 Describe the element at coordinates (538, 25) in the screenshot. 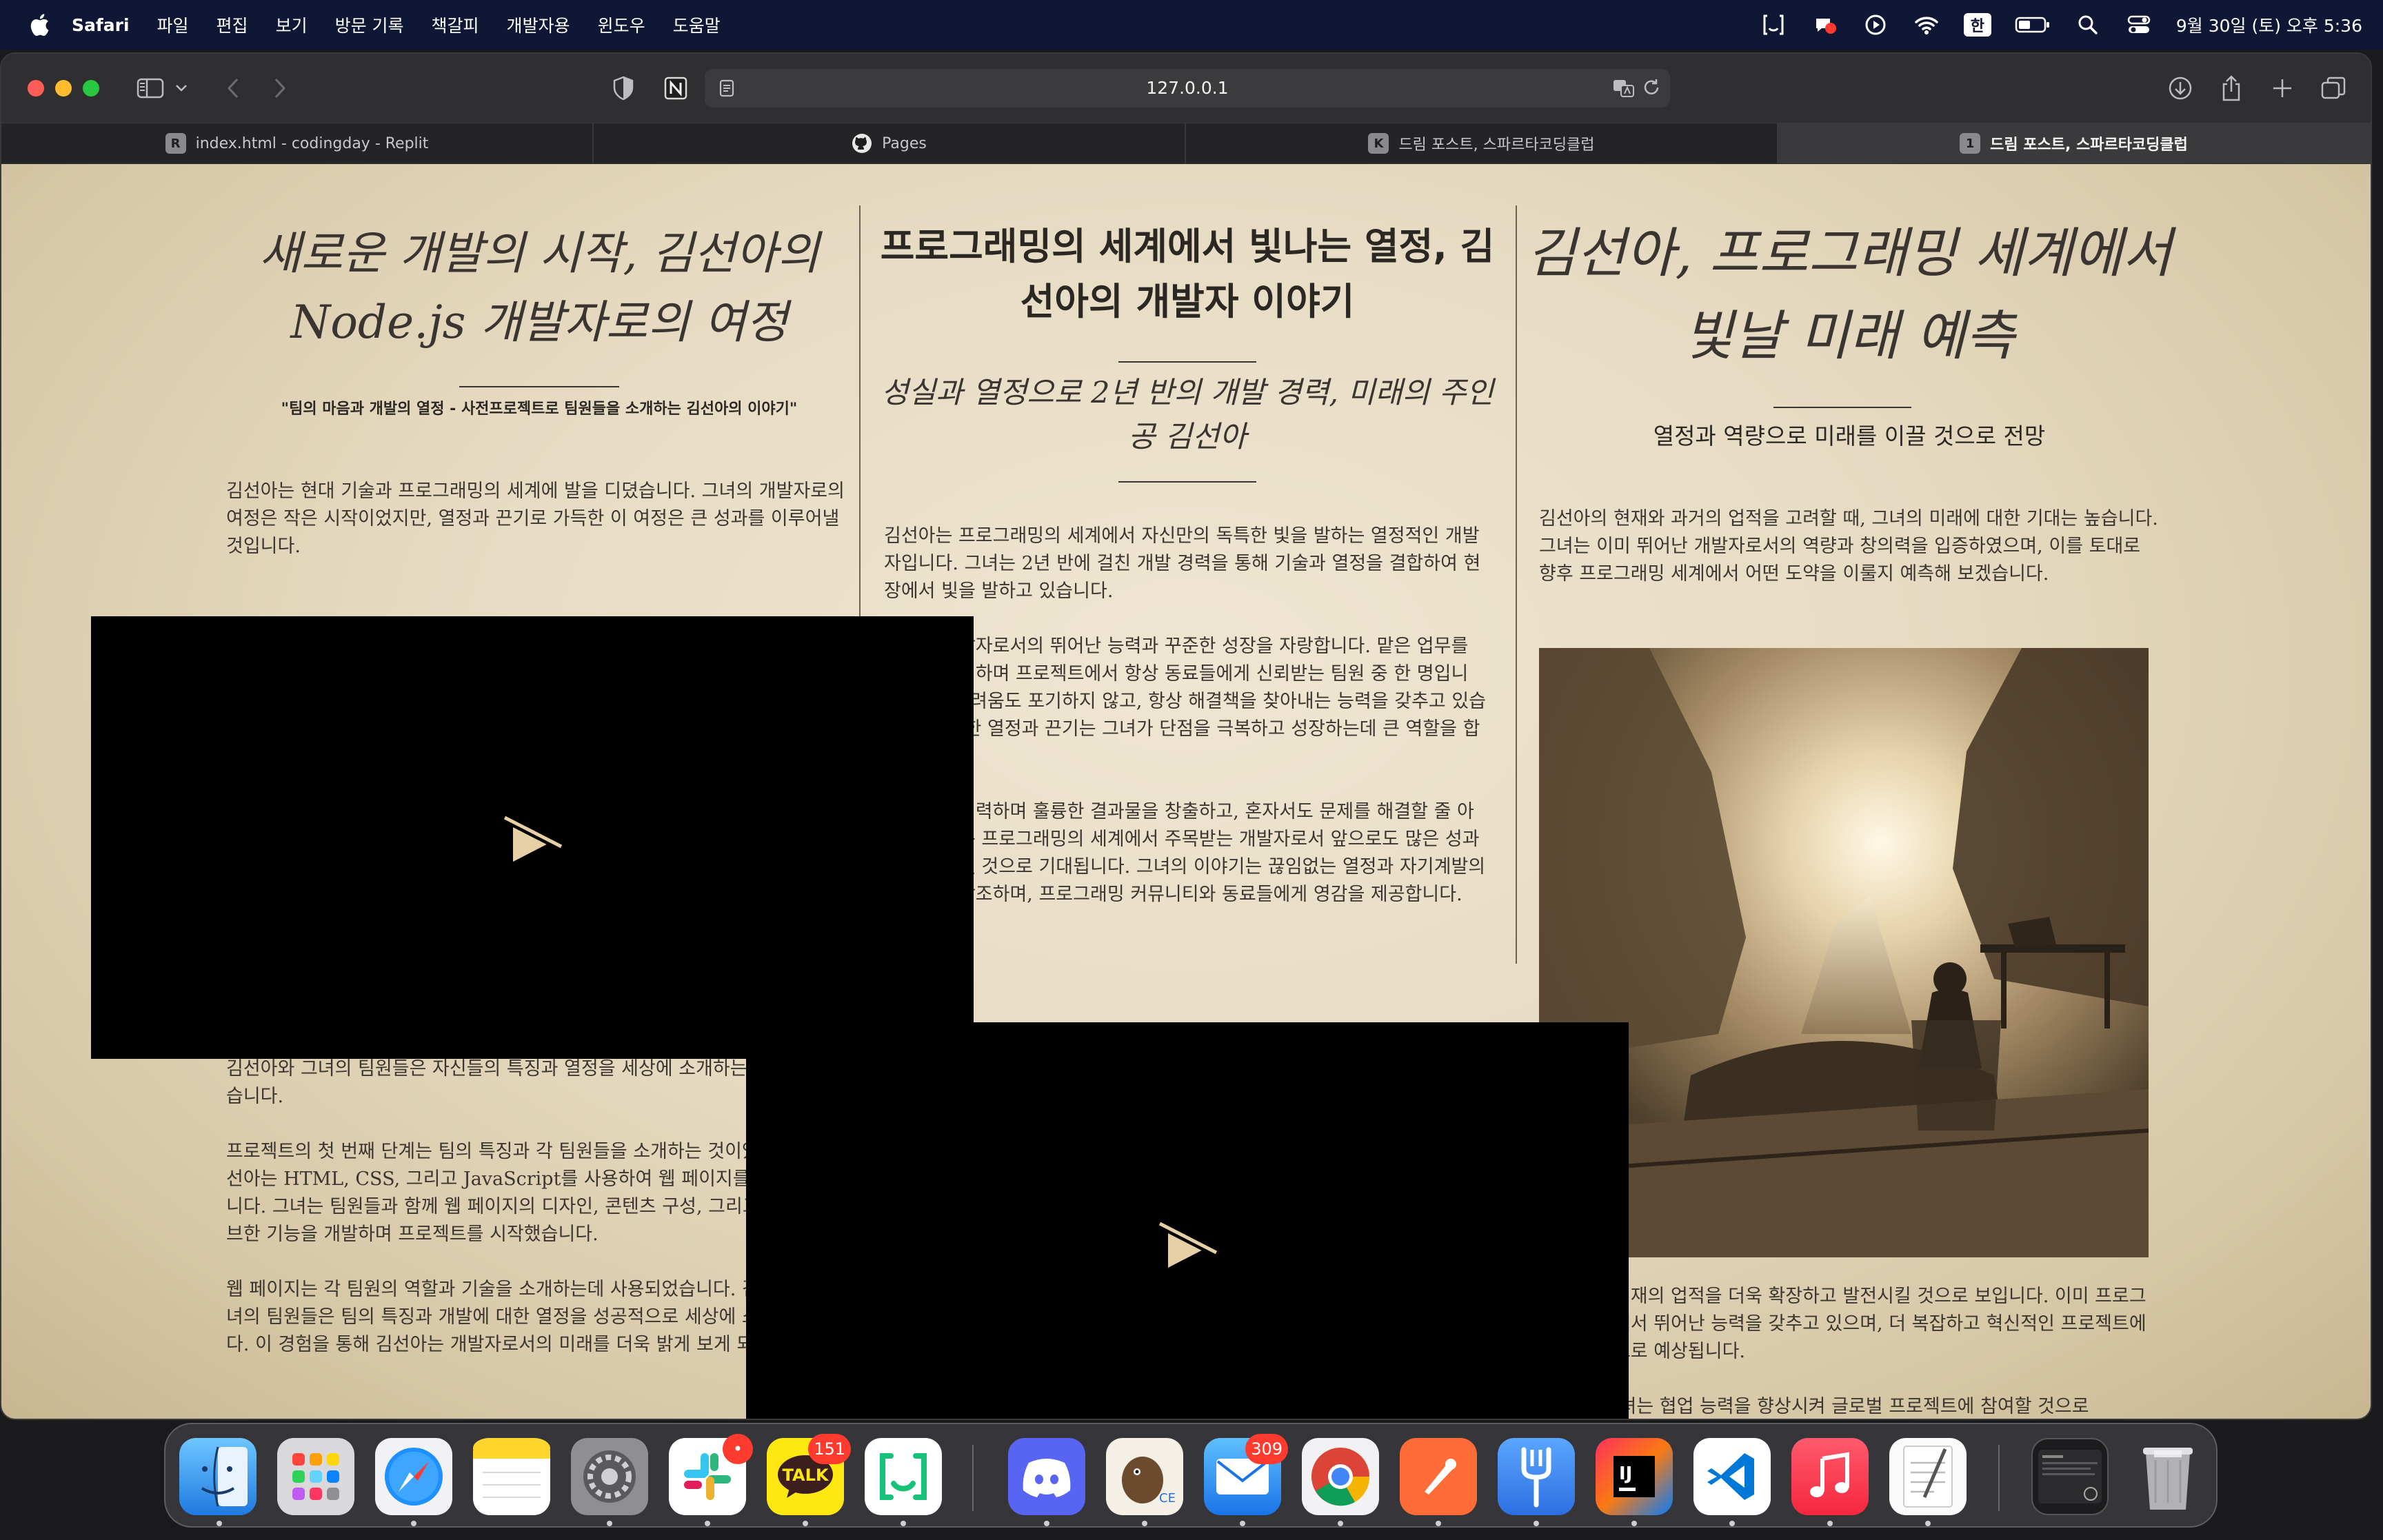

I see `menu-develop: 개발자용` at that location.